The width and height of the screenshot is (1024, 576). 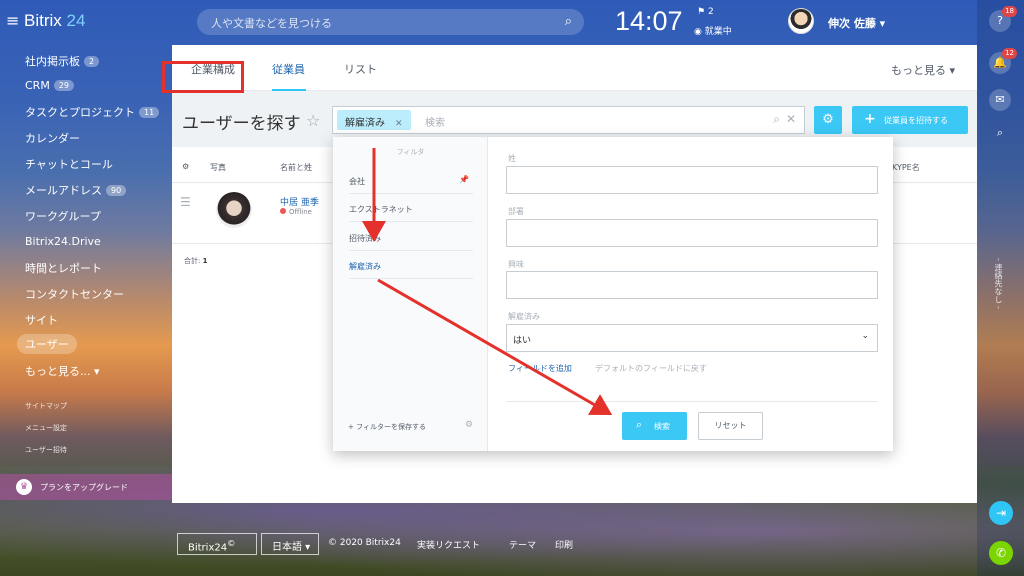 What do you see at coordinates (713, 30) in the screenshot?
I see `work-status: ◉ 就業中` at bounding box center [713, 30].